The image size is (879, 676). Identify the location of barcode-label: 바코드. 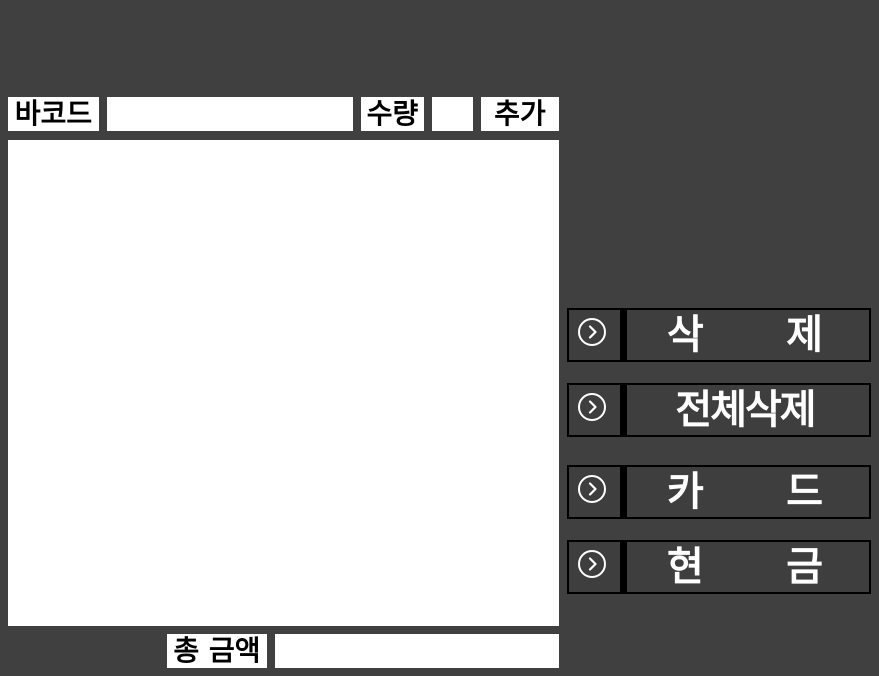
(53, 114).